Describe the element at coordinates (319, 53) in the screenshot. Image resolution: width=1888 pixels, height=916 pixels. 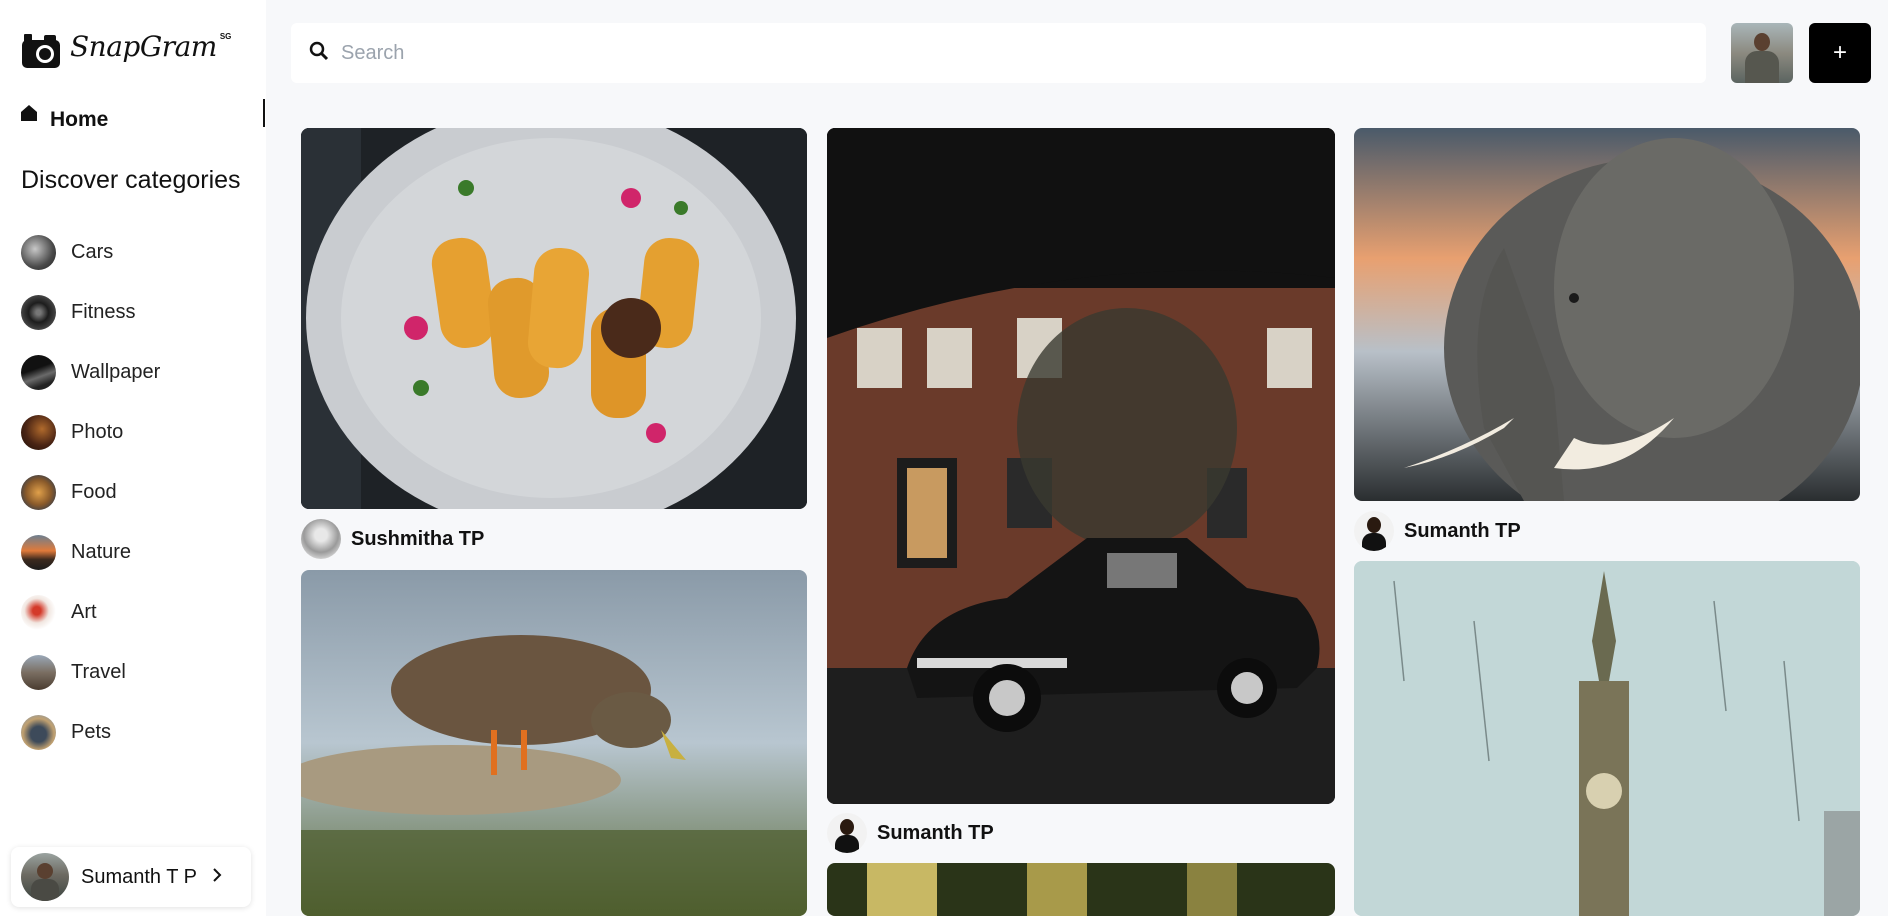
I see `search-icon` at that location.